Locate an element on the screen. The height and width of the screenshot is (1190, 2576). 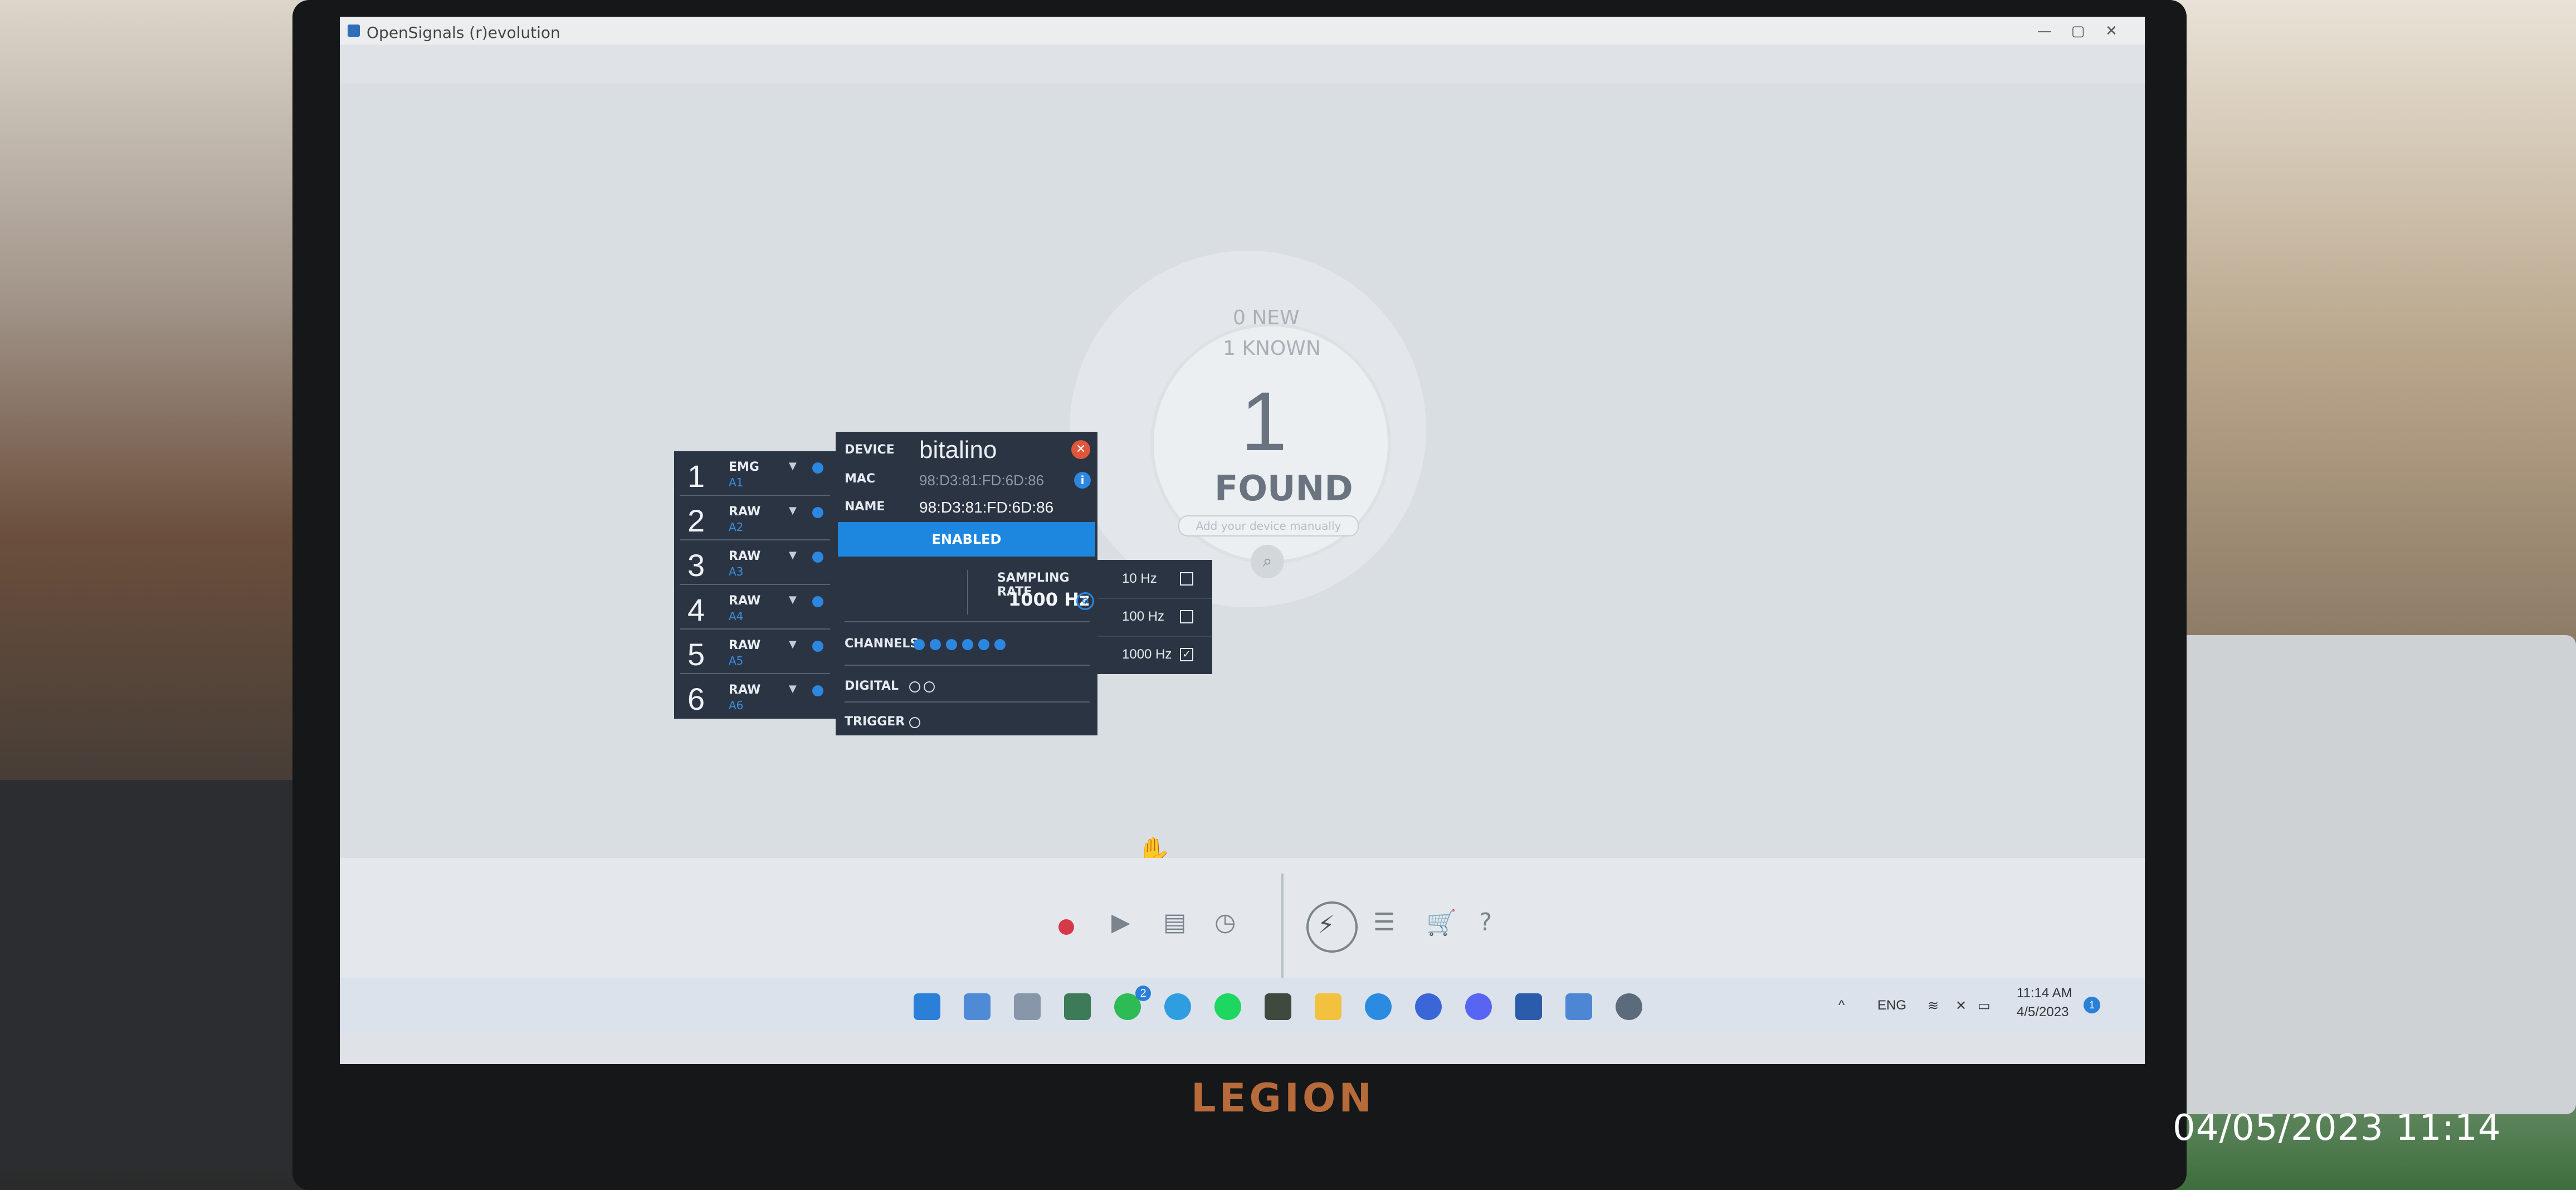
mute-icon: ✕ is located at coordinates (1961, 1006).